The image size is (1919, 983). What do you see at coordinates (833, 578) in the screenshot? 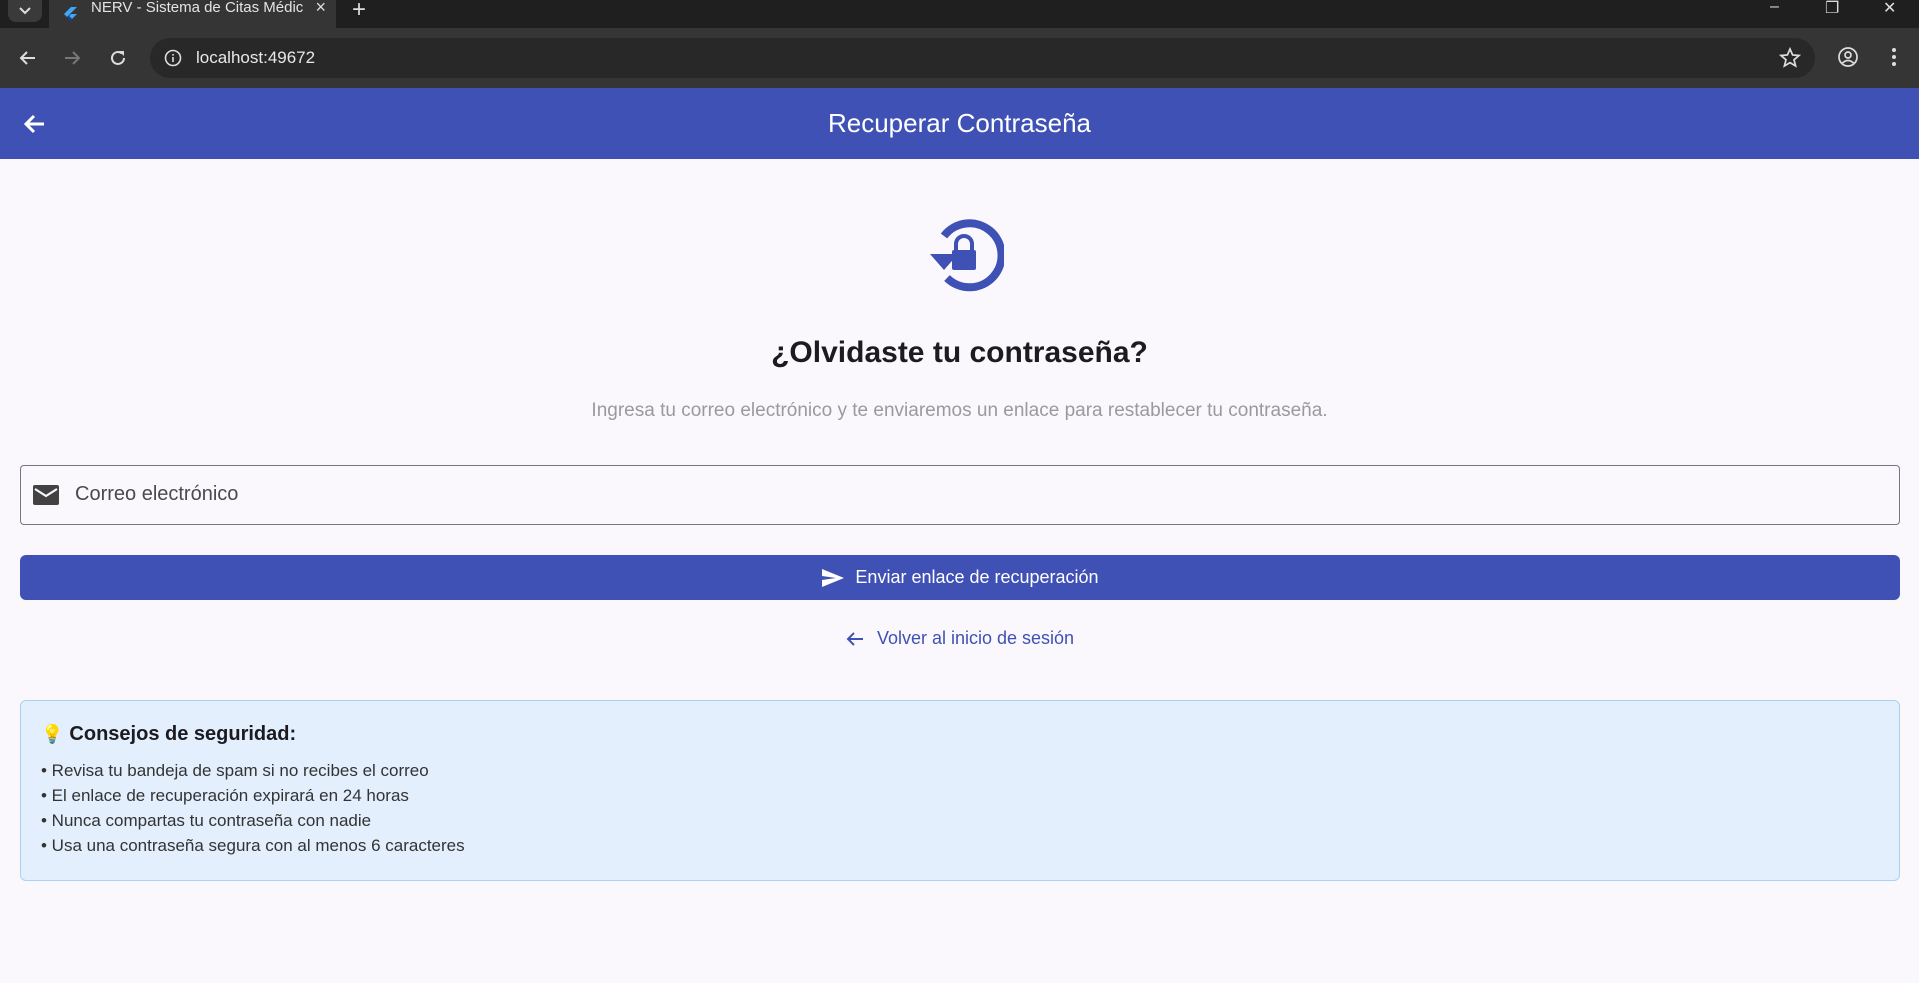
I see `send-icon` at bounding box center [833, 578].